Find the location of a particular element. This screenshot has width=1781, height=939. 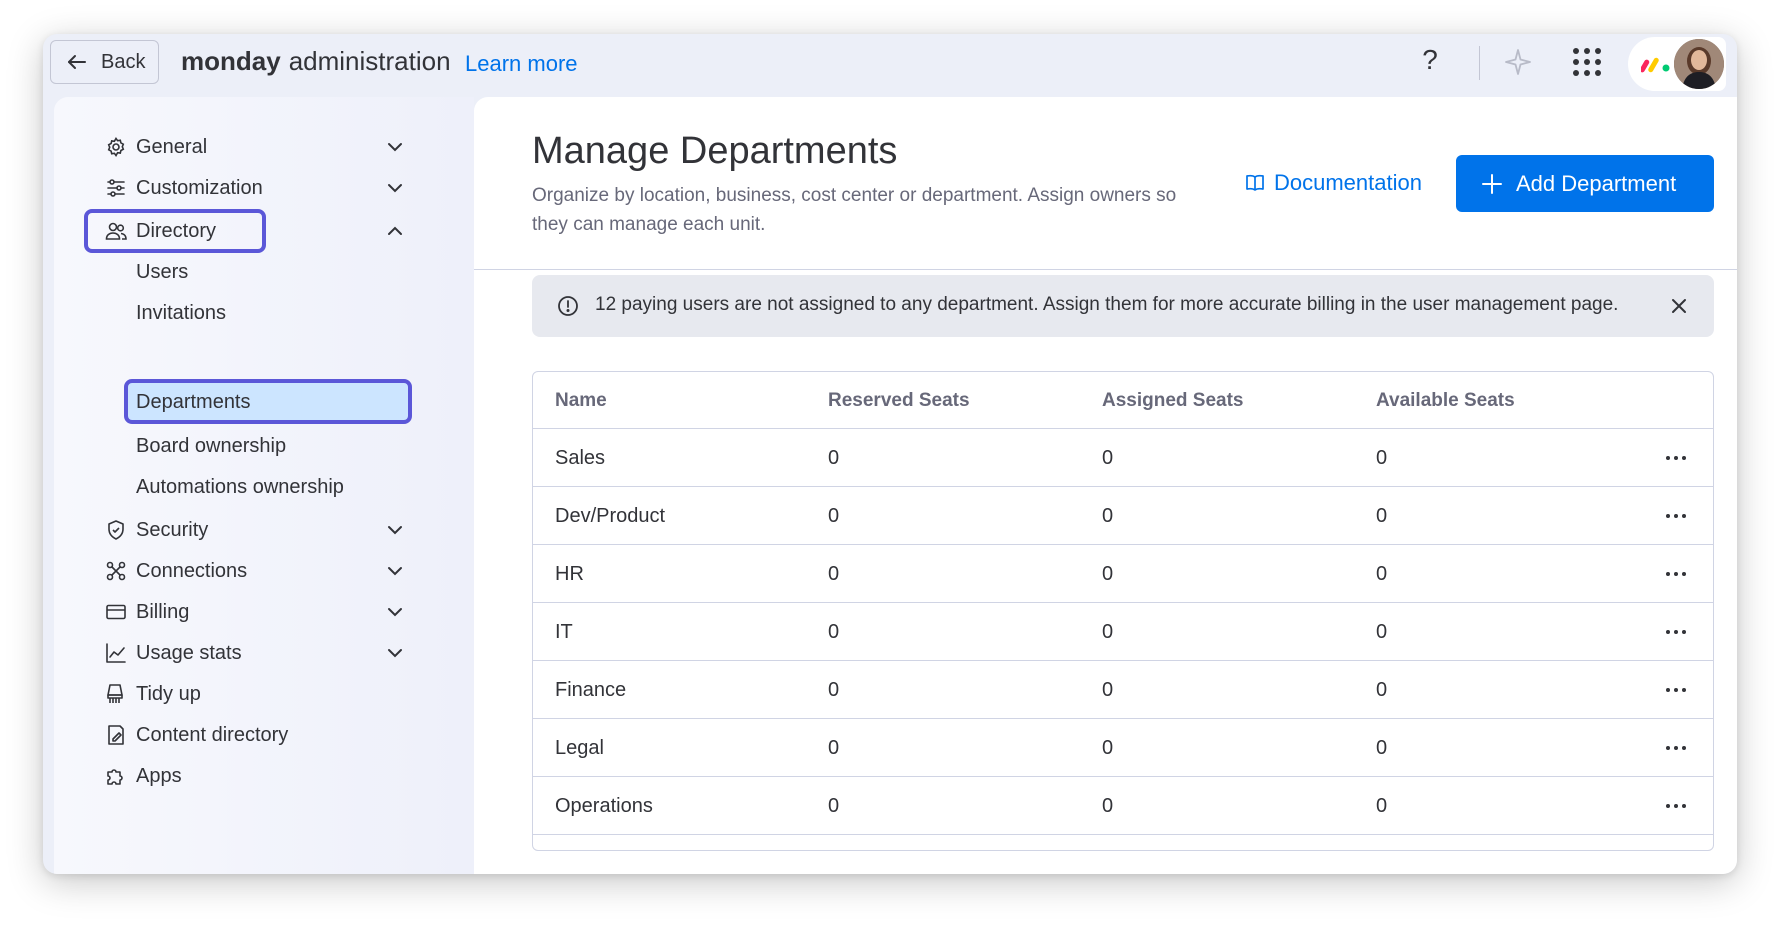

close-icon is located at coordinates (1679, 306).